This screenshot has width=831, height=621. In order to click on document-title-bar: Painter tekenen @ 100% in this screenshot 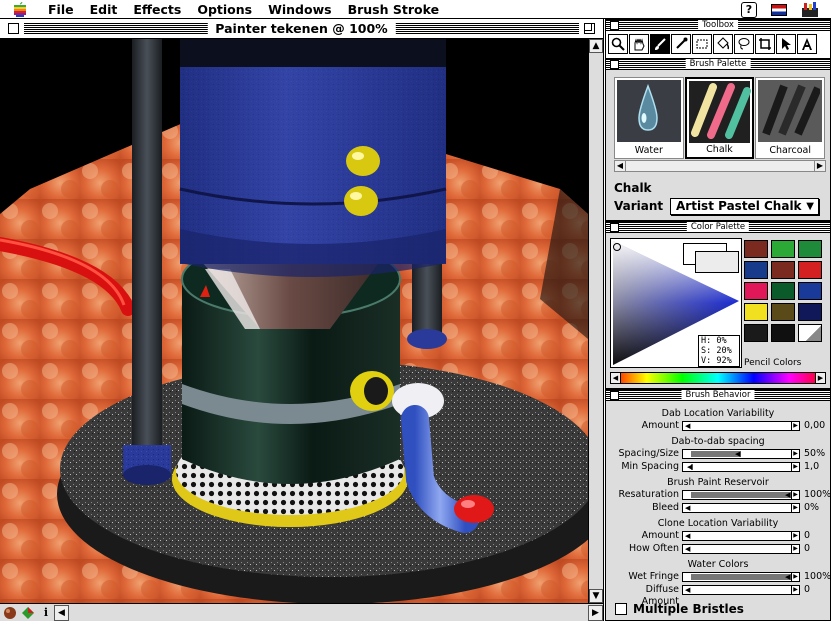, I will do `click(301, 29)`.